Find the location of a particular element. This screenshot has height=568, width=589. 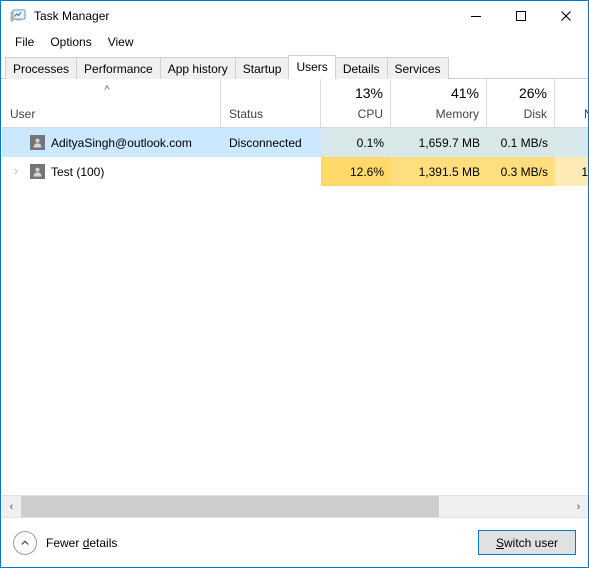

column-header-status: Status is located at coordinates (271, 103).